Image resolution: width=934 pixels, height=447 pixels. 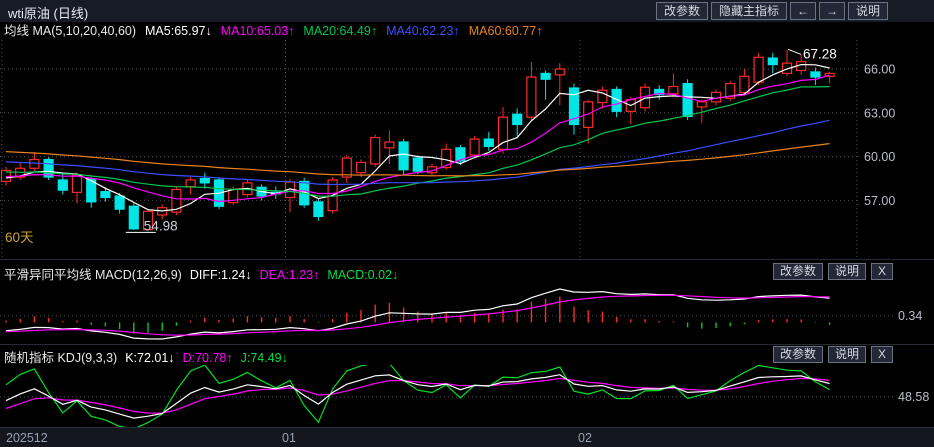 What do you see at coordinates (585, 438) in the screenshot?
I see `x-axis-label: 02` at bounding box center [585, 438].